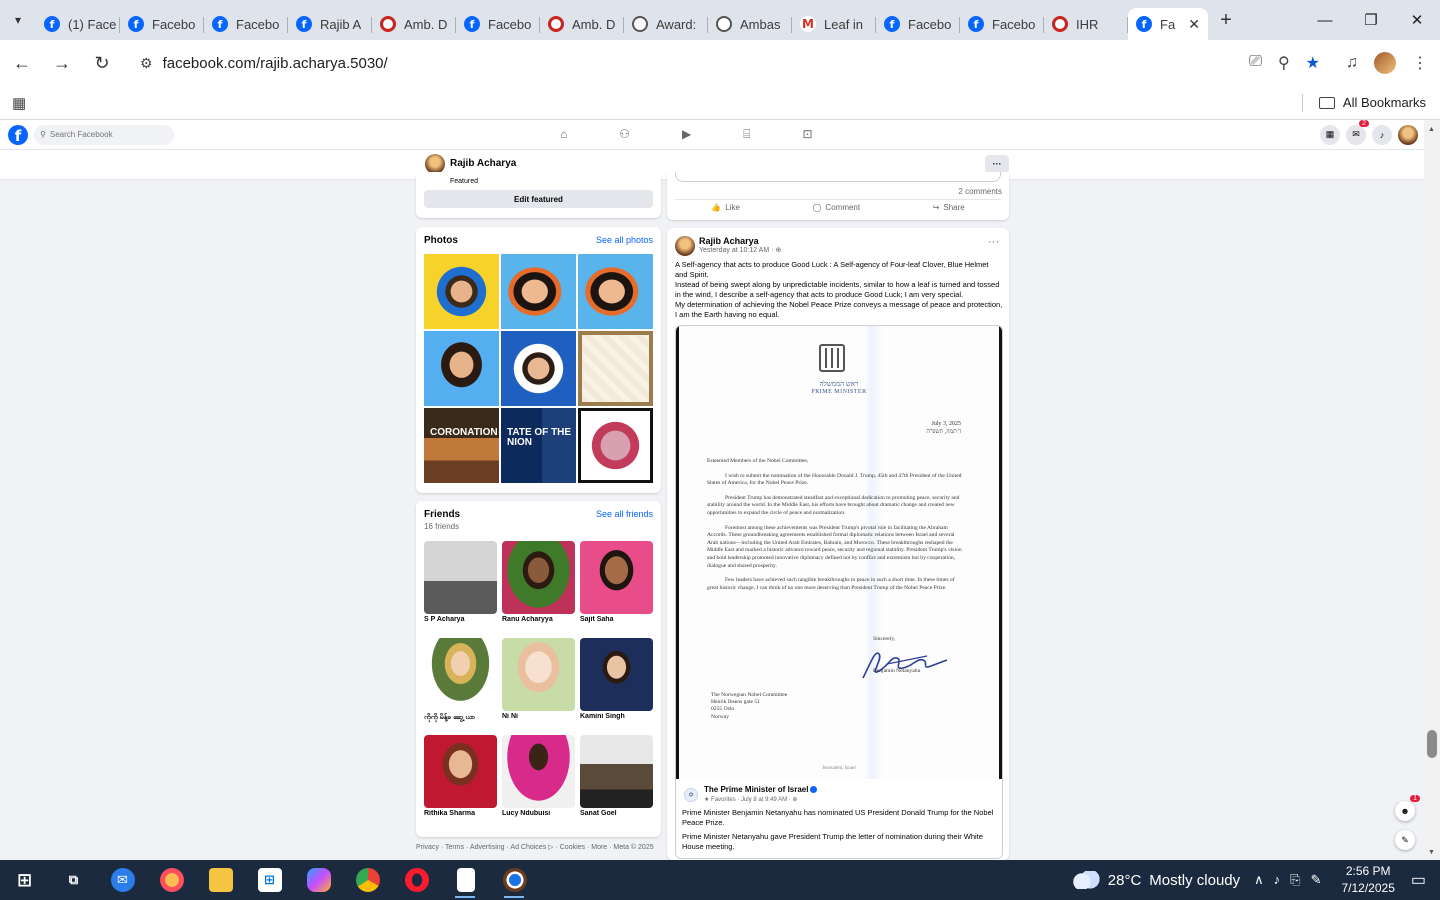  I want to click on tab-search-button: ▾, so click(18, 20).